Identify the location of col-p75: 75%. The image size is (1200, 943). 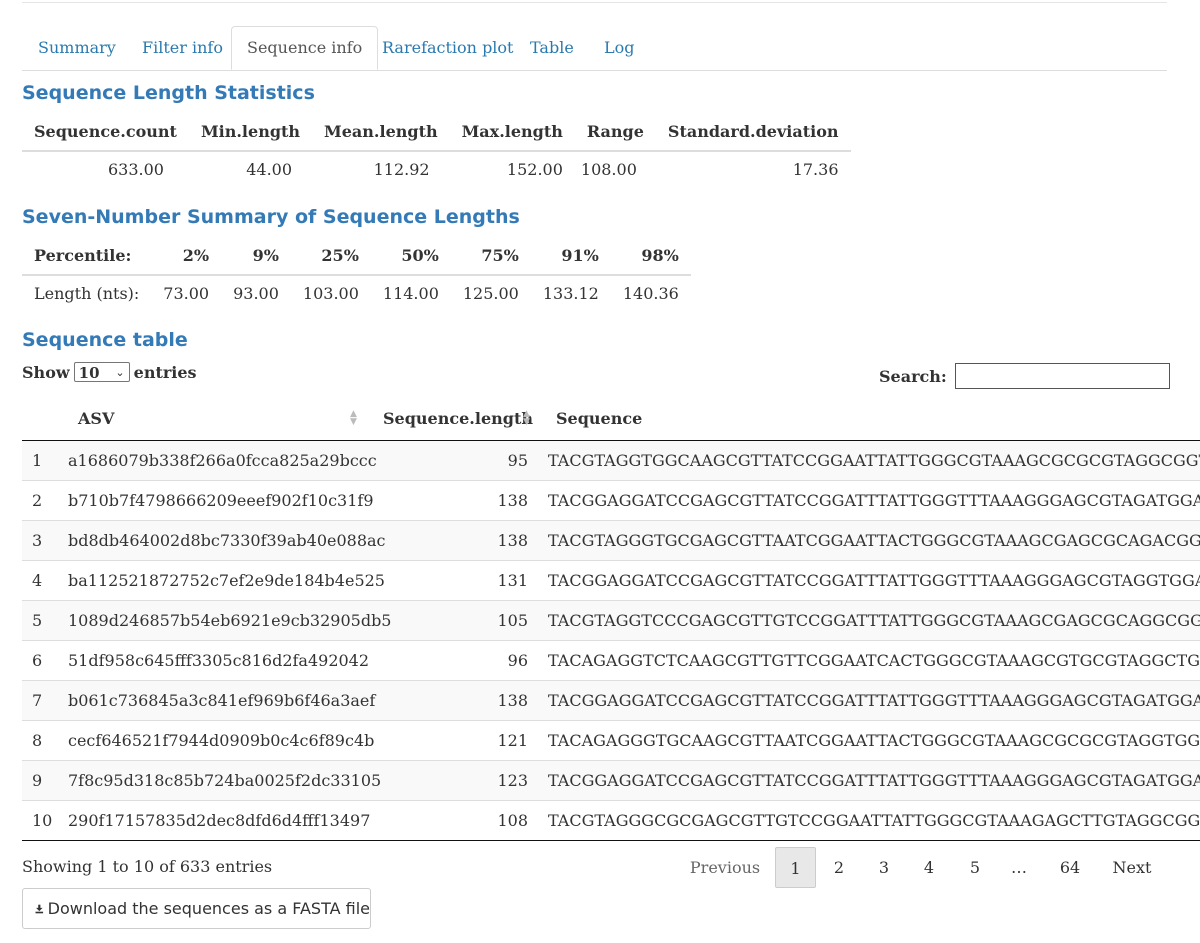
(490, 256).